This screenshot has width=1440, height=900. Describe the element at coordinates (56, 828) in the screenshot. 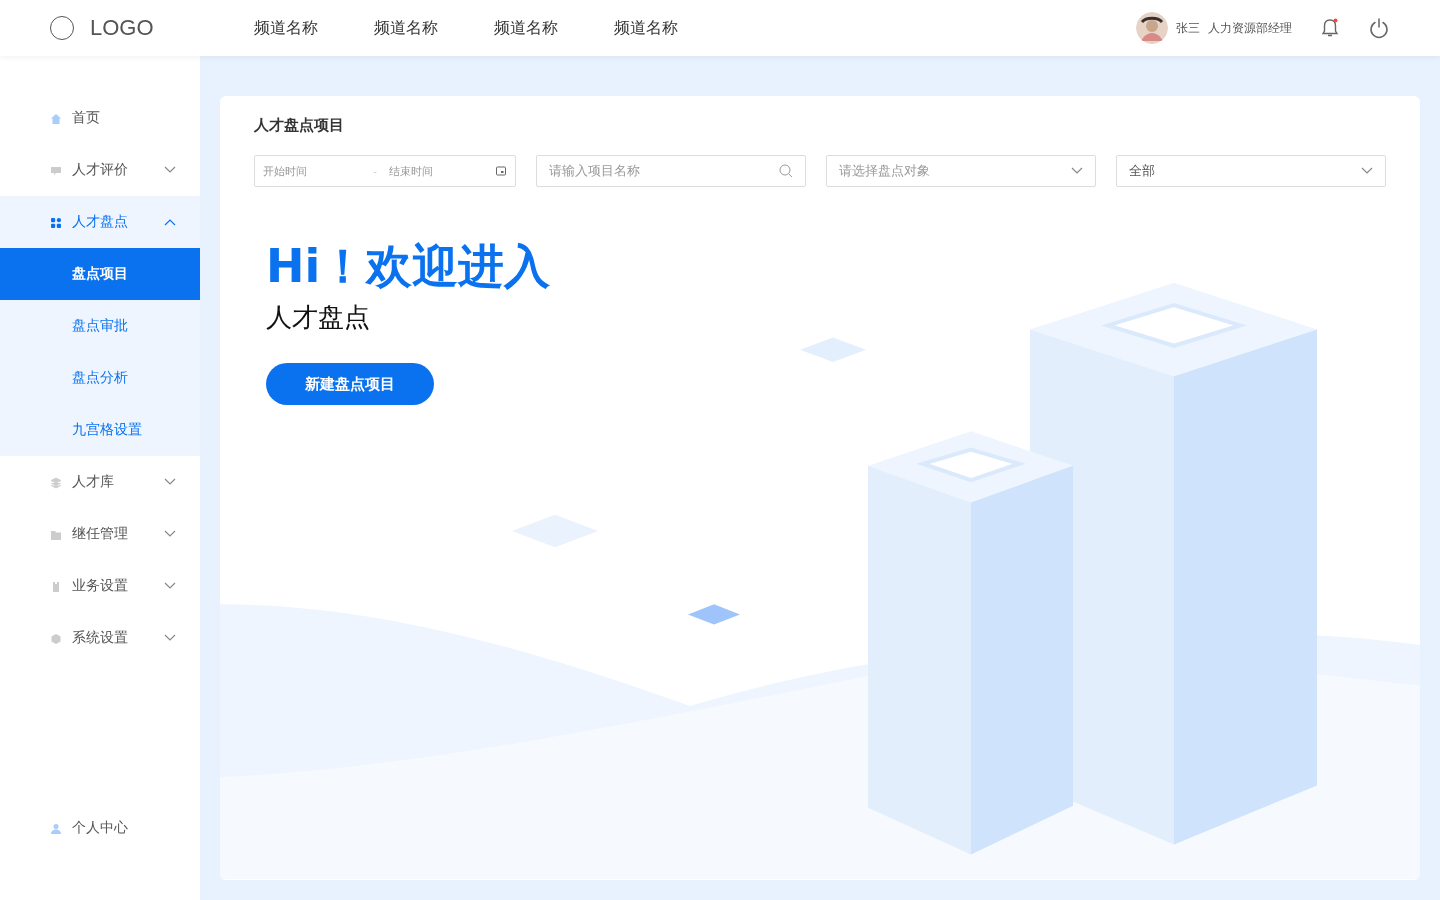

I see `person-icon` at that location.